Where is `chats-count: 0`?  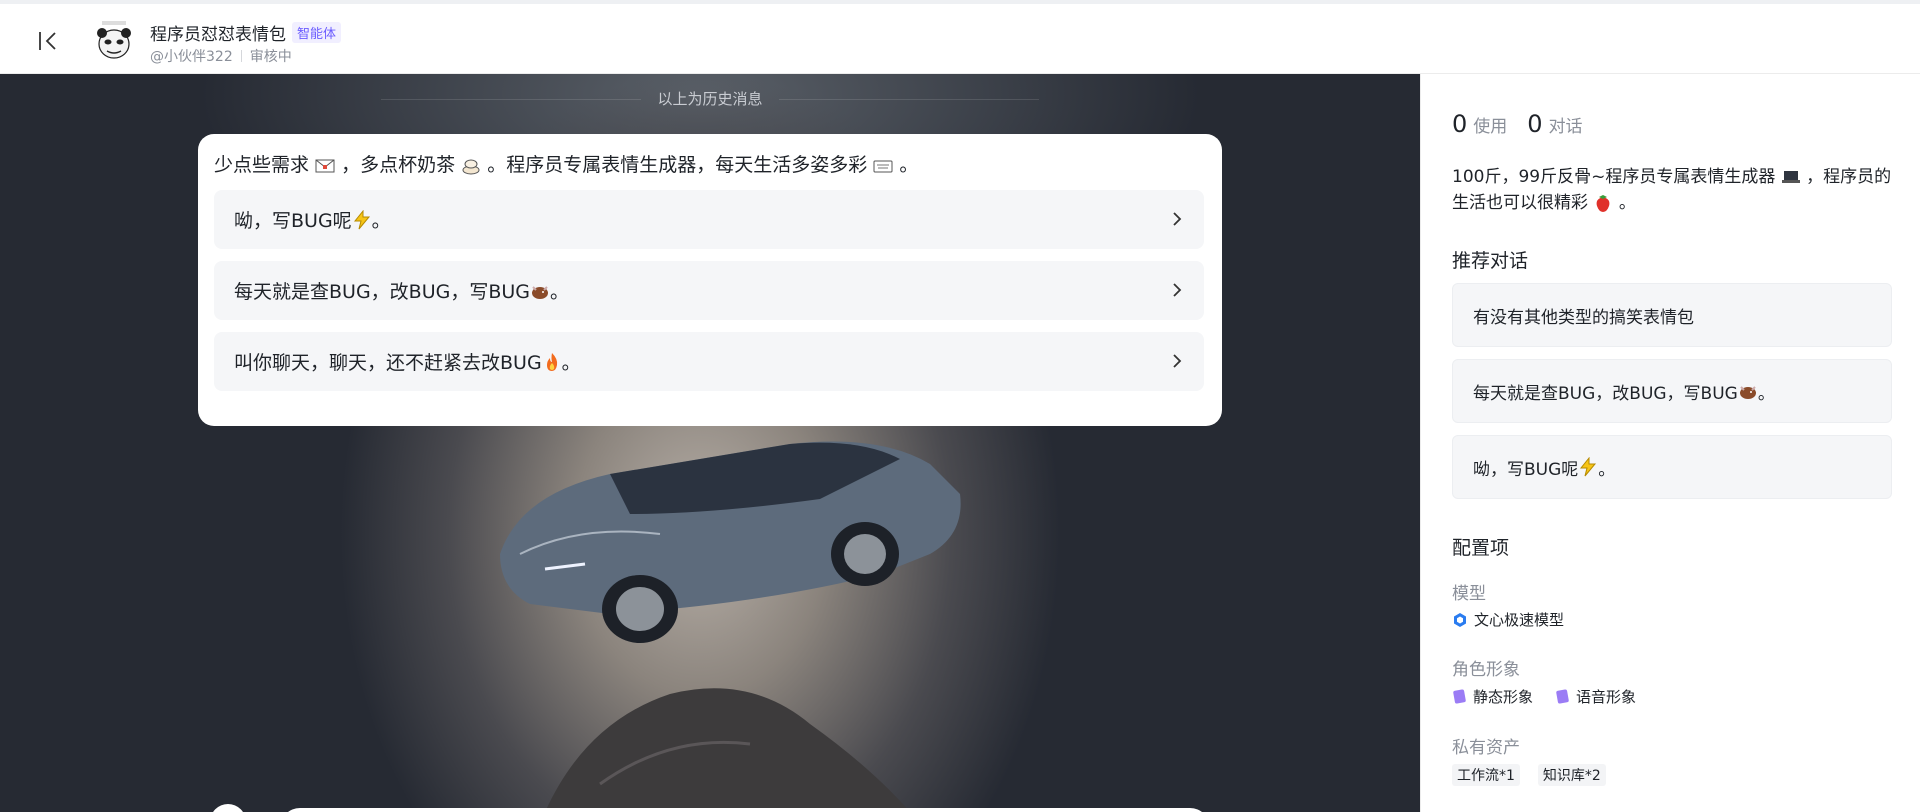
chats-count: 0 is located at coordinates (1535, 124).